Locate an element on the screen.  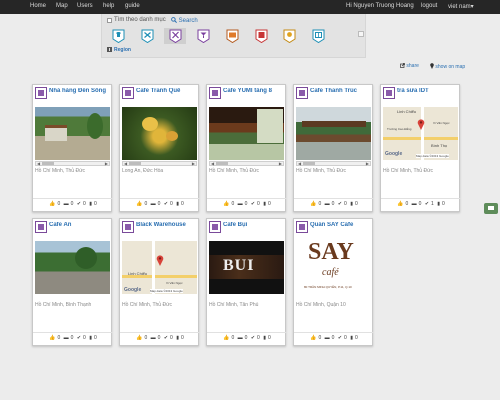
tools-category-icon is located at coordinates (147, 36).